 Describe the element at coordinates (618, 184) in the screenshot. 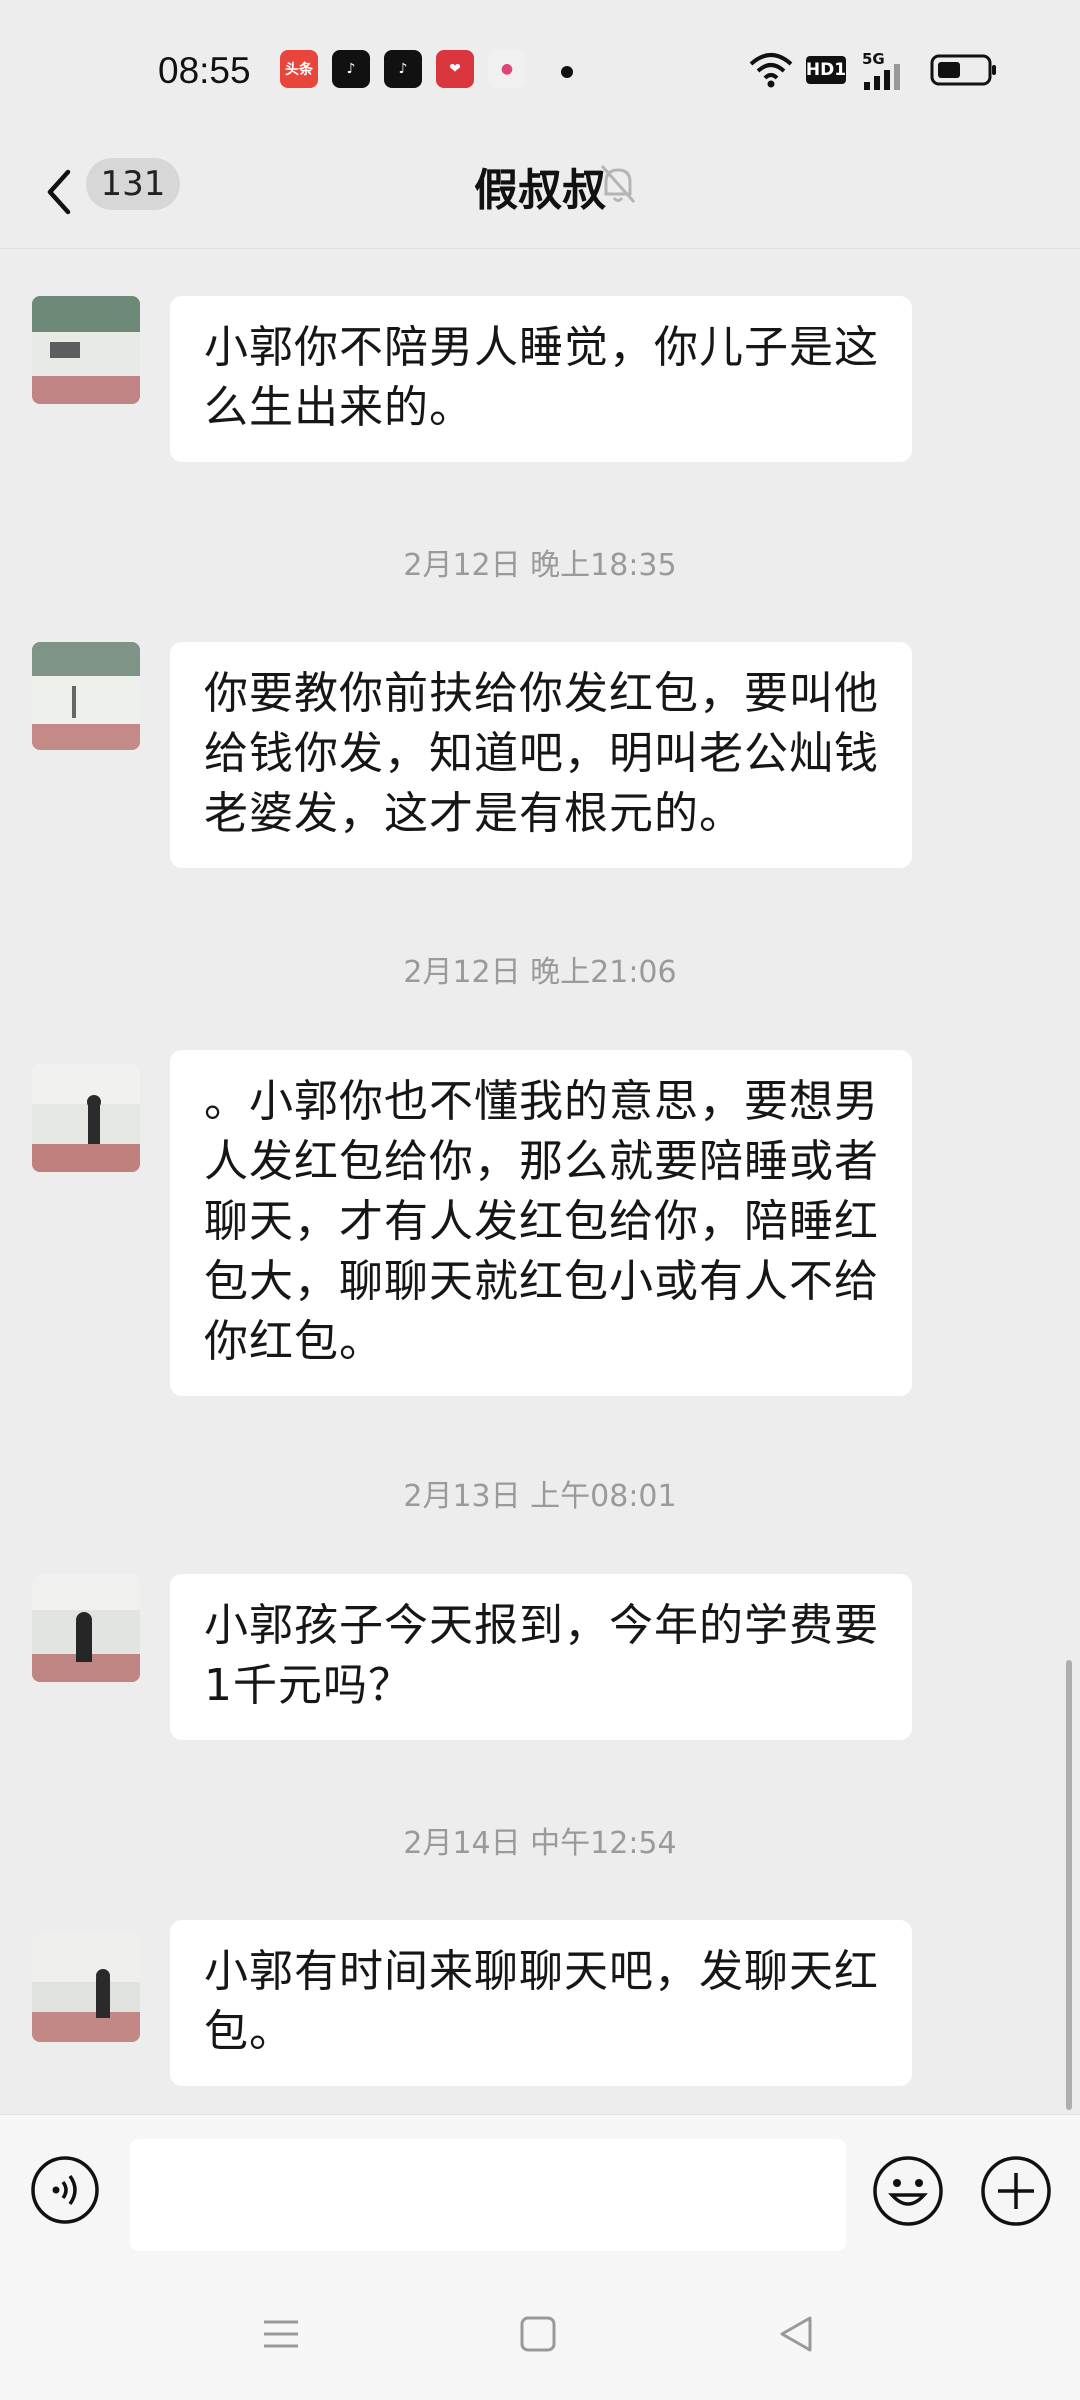

I see `mute-bell-icon` at that location.